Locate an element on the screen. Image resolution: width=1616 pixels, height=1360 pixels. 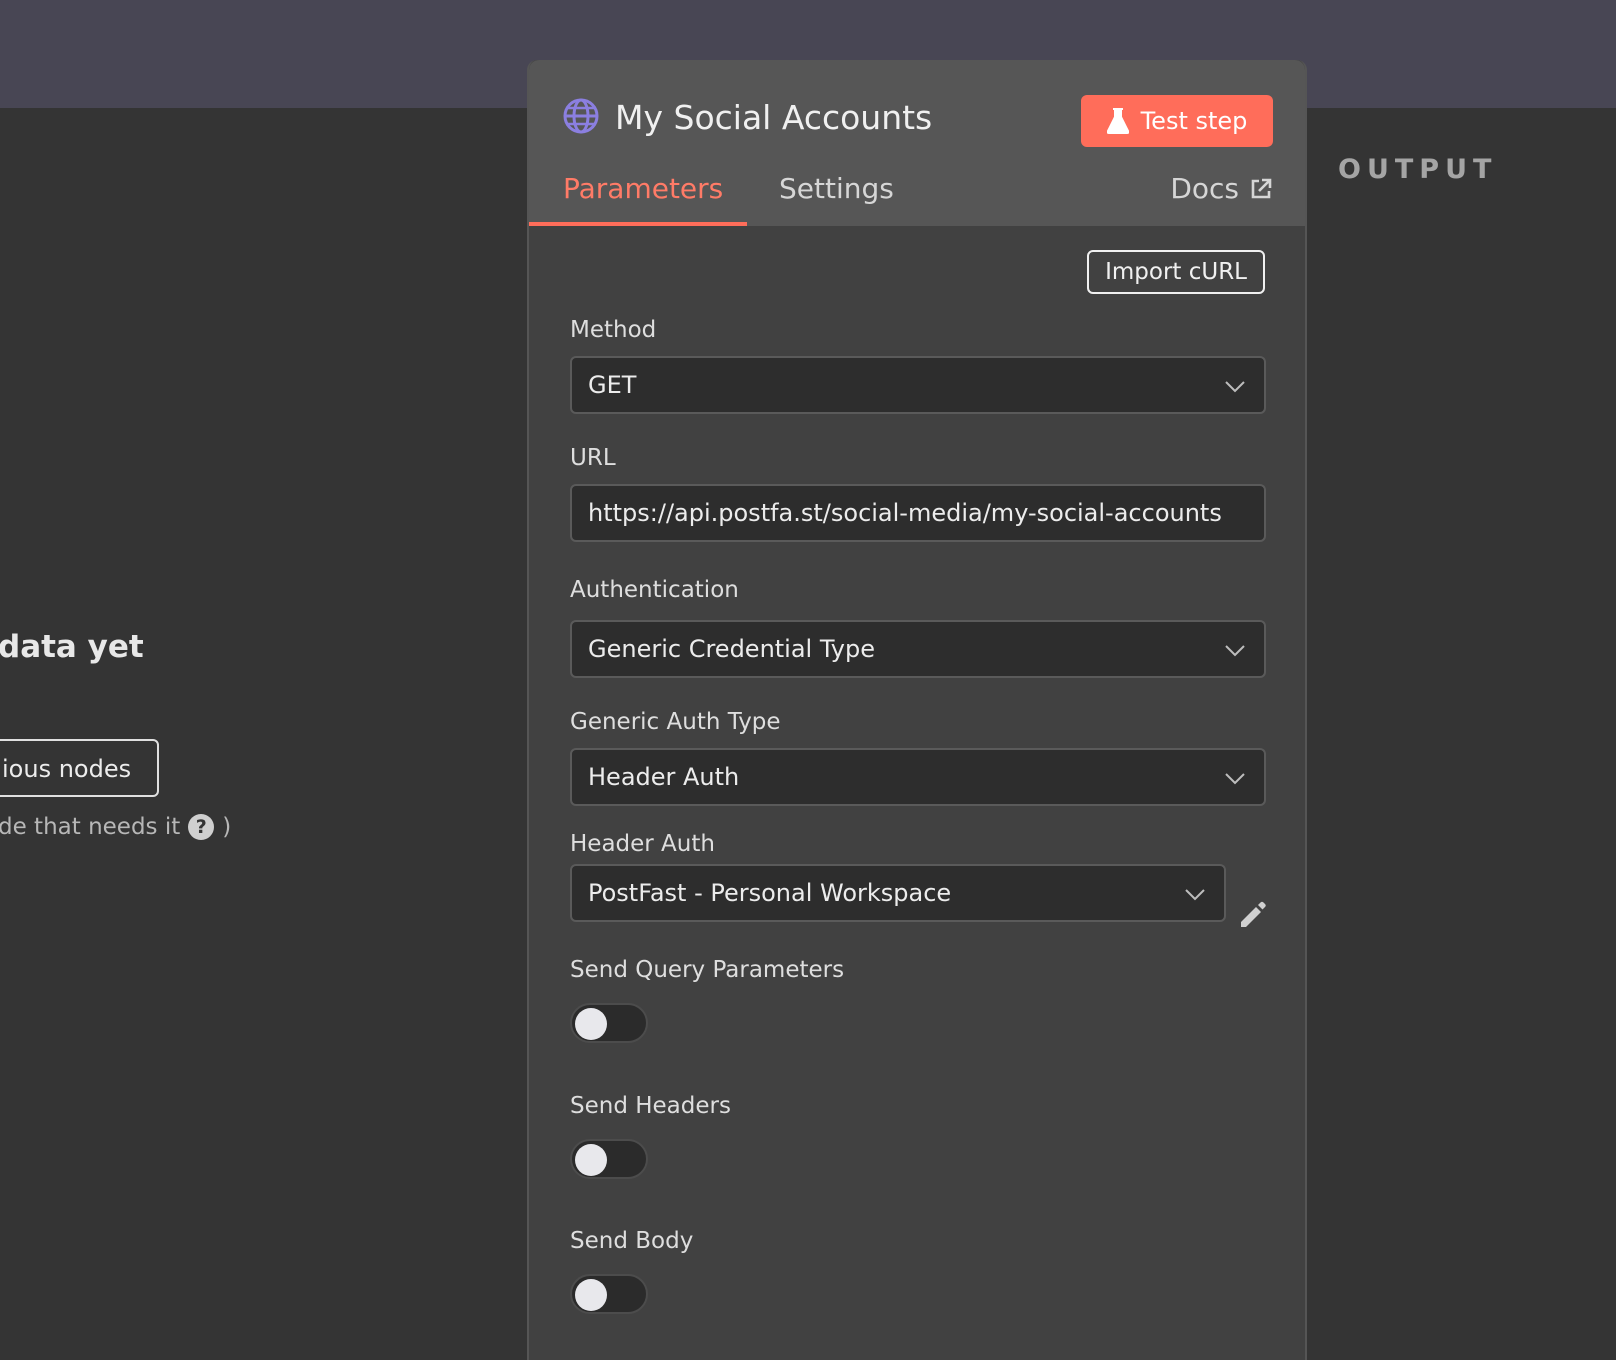
send-query-parameters-toggle is located at coordinates (609, 1023).